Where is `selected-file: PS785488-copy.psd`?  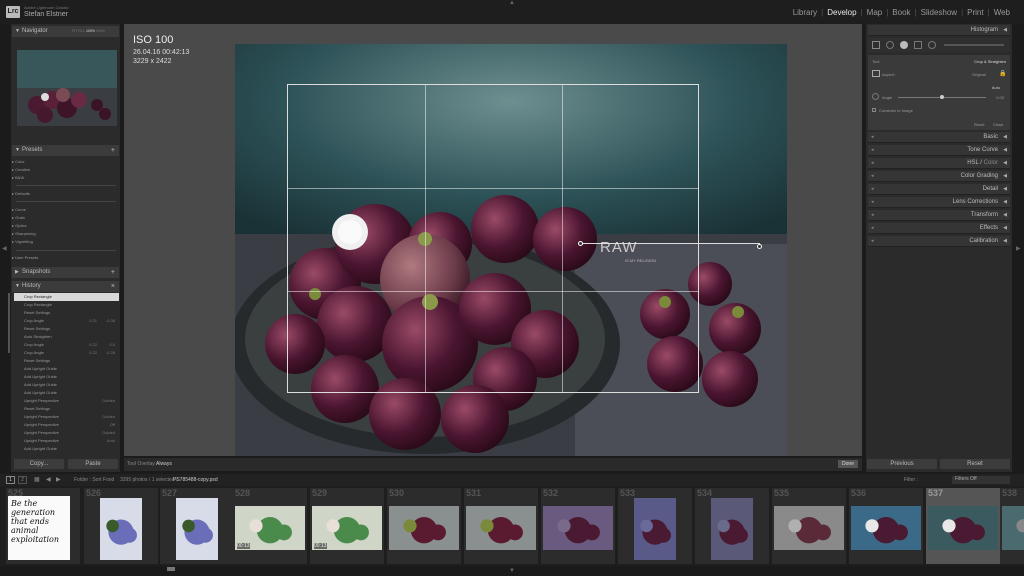 selected-file: PS785488-copy.psd is located at coordinates (195, 480).